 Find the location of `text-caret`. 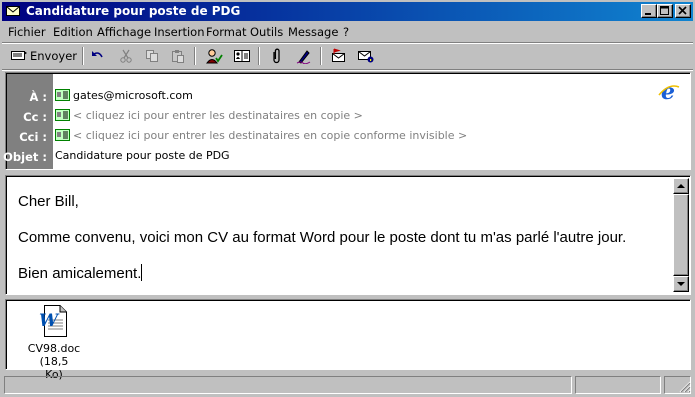

text-caret is located at coordinates (142, 272).